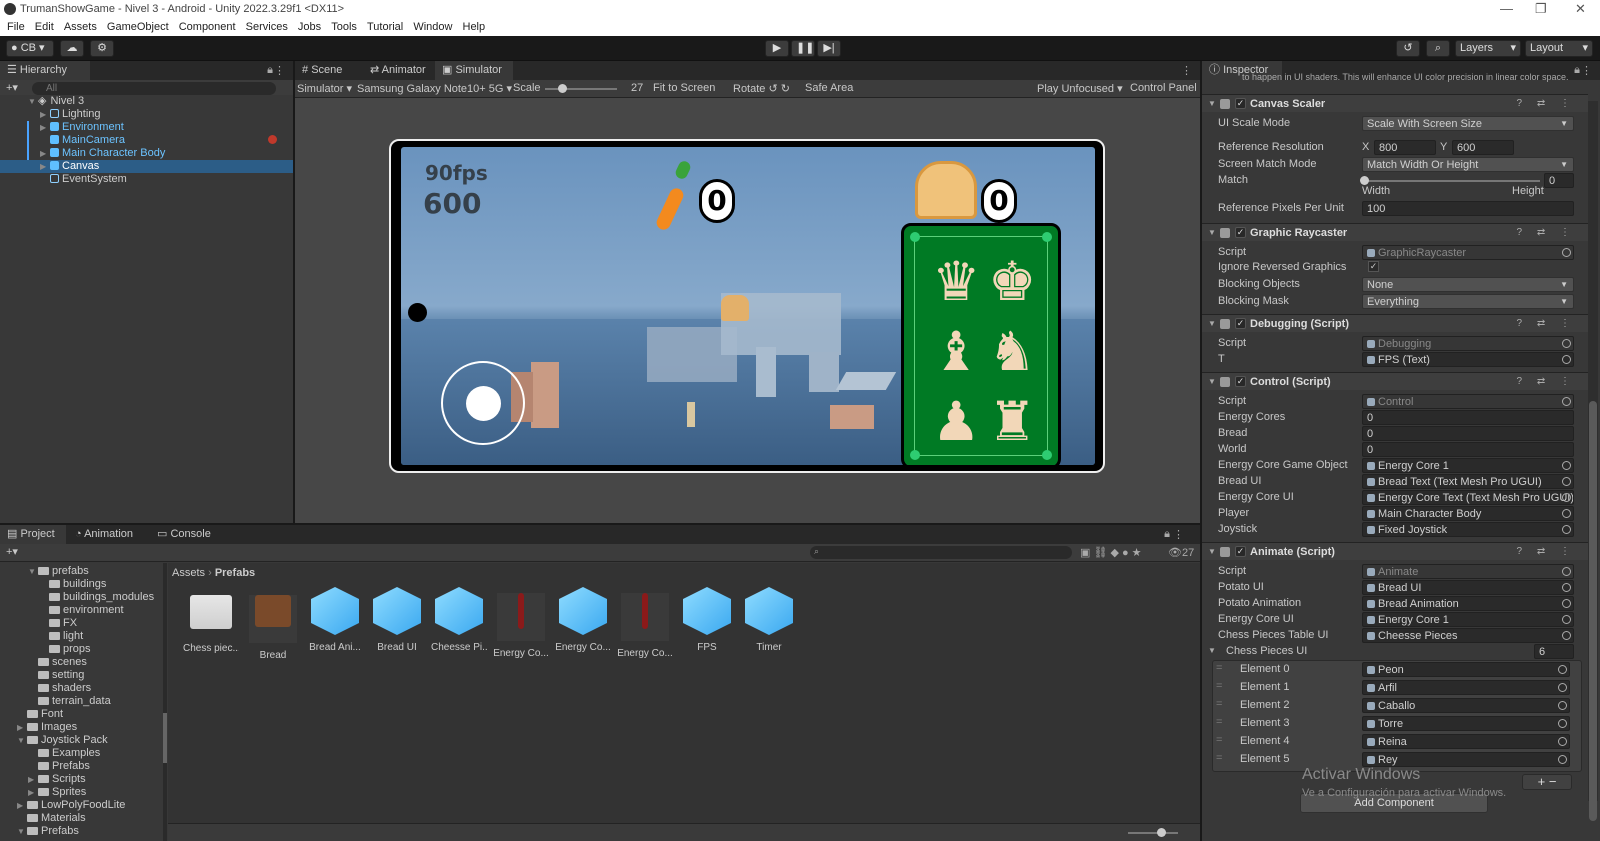 Image resolution: width=1600 pixels, height=841 pixels. I want to click on hierarchy-item-eventsystem: EventSystem, so click(146, 179).